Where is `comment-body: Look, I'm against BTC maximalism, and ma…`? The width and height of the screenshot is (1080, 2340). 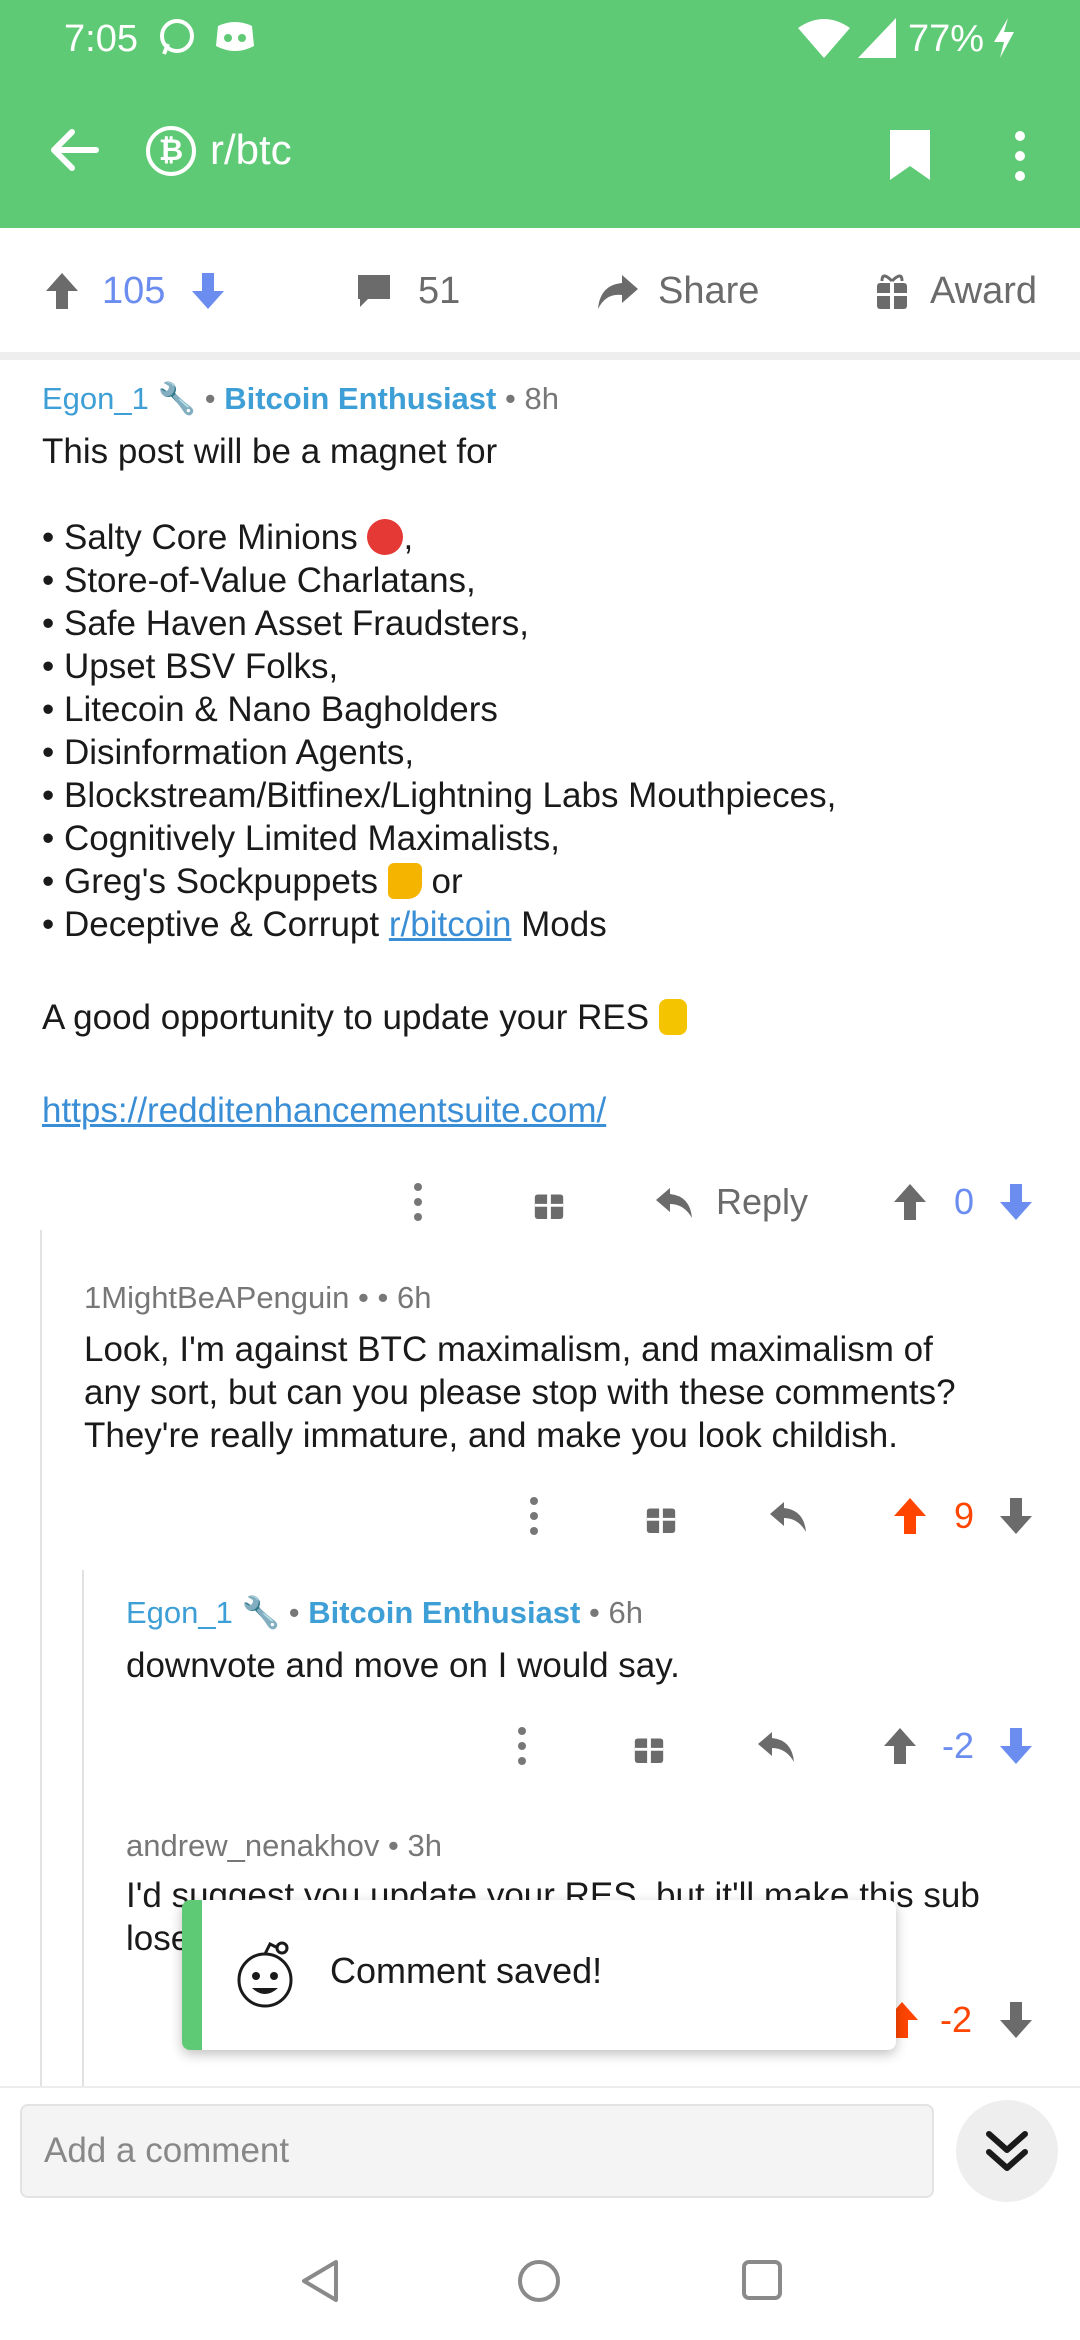 comment-body: Look, I'm against BTC maximalism, and ma… is located at coordinates (520, 1392).